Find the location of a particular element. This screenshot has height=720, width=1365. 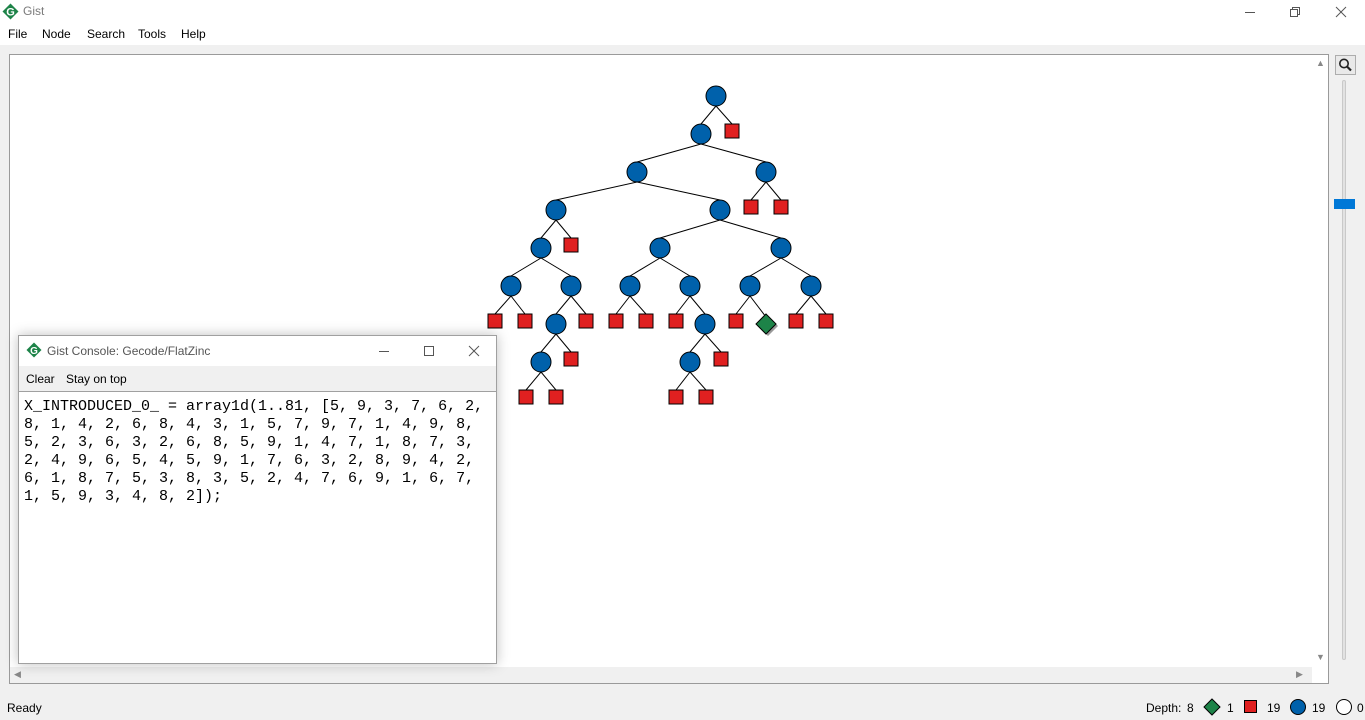

scroll-up-icon: ▲ is located at coordinates (1320, 63).